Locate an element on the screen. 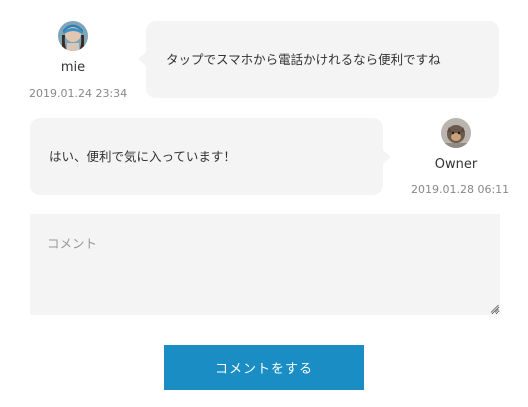  comment-date: 2019.01.24 23:34 is located at coordinates (78, 93).